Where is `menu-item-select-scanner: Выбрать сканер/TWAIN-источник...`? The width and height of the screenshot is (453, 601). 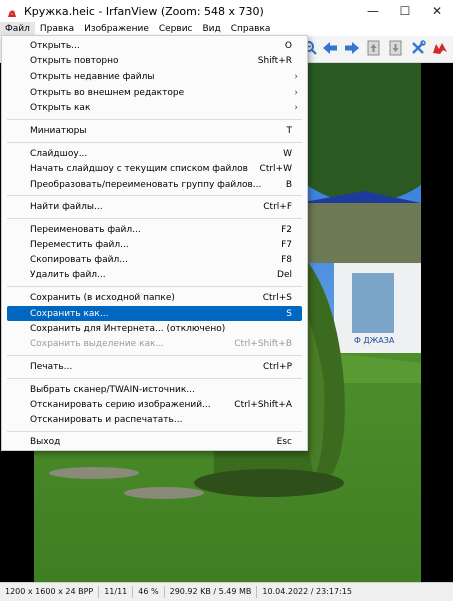
menu-item-select-scanner: Выбрать сканер/TWAIN-источник... is located at coordinates (154, 389).